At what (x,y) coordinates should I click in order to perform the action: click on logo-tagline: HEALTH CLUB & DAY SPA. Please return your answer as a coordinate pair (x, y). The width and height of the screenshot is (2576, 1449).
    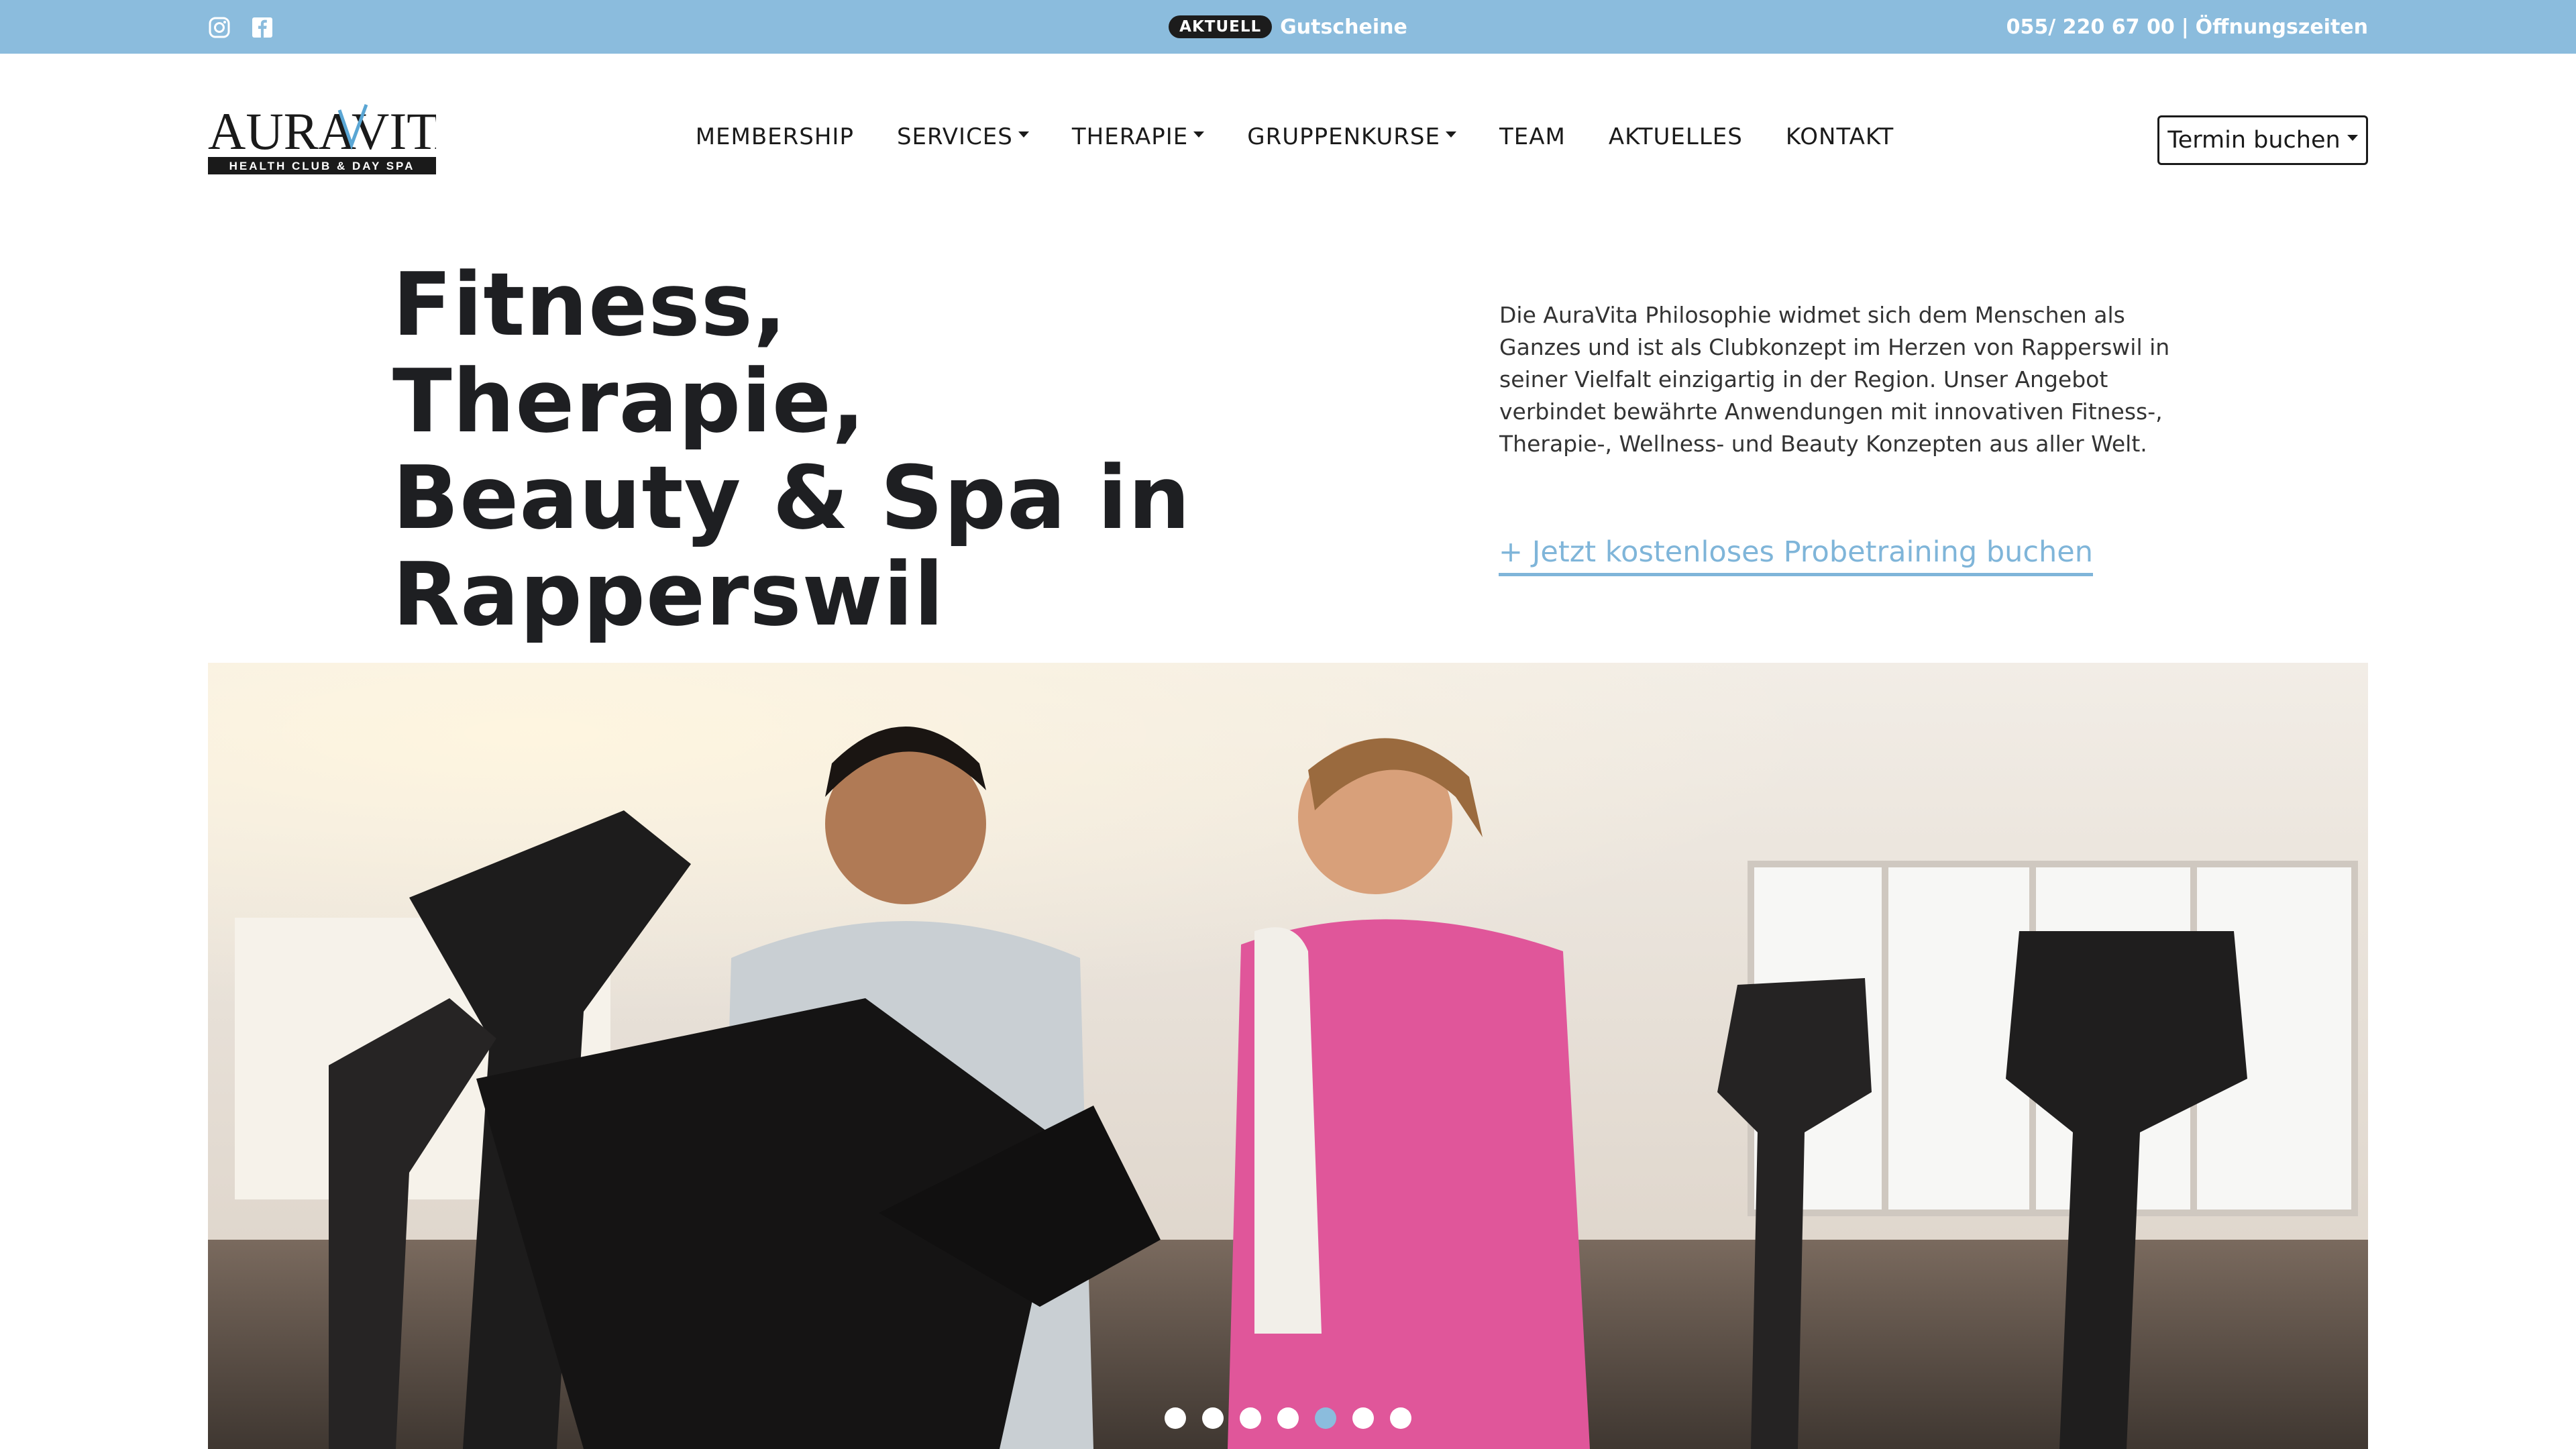
    Looking at the image, I should click on (322, 166).